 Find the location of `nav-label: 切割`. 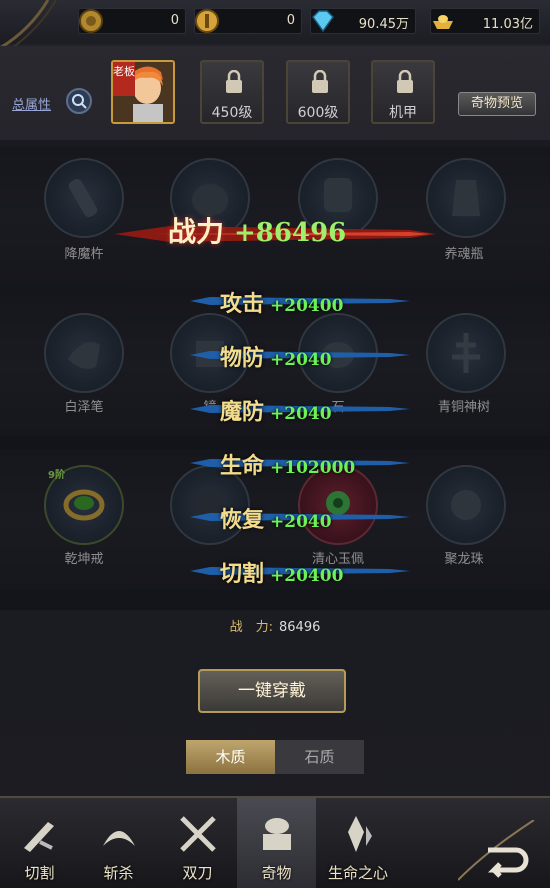

nav-label: 切割 is located at coordinates (39, 873).